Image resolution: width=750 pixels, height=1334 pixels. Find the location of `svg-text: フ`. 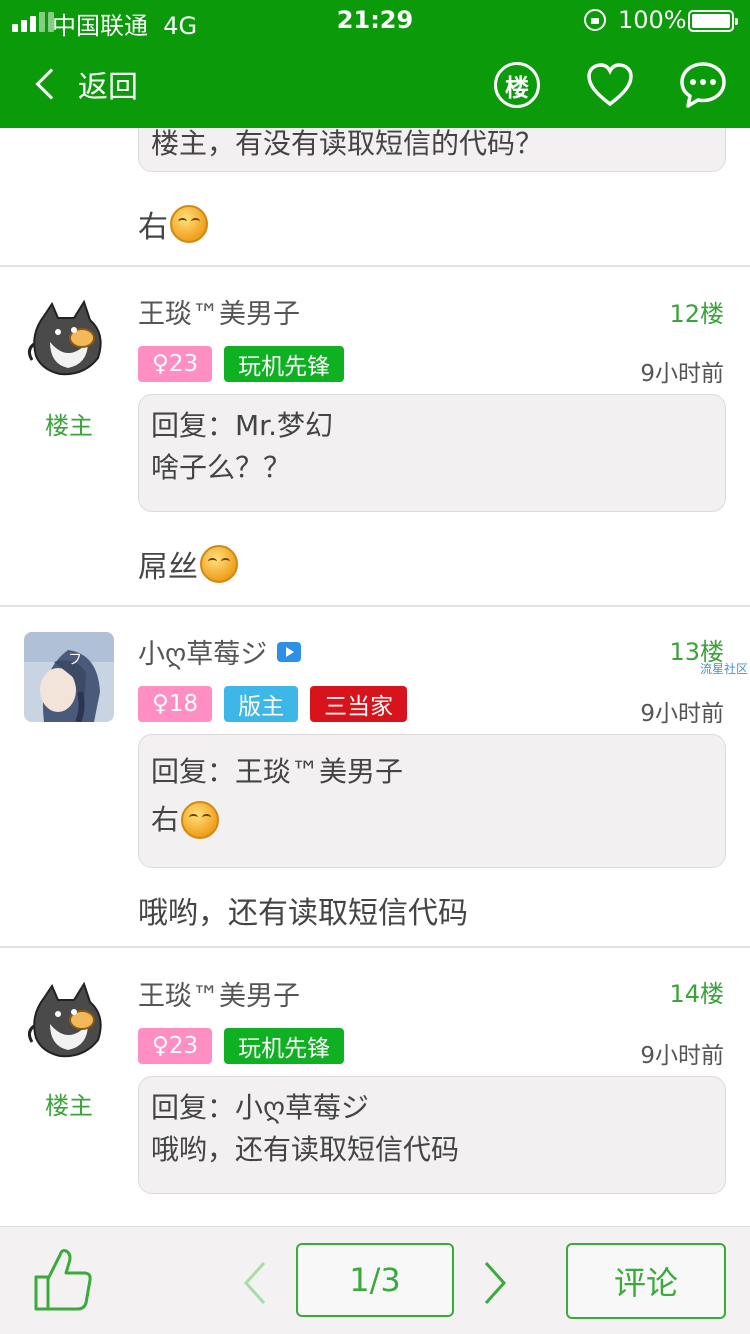

svg-text: フ is located at coordinates (75, 660).